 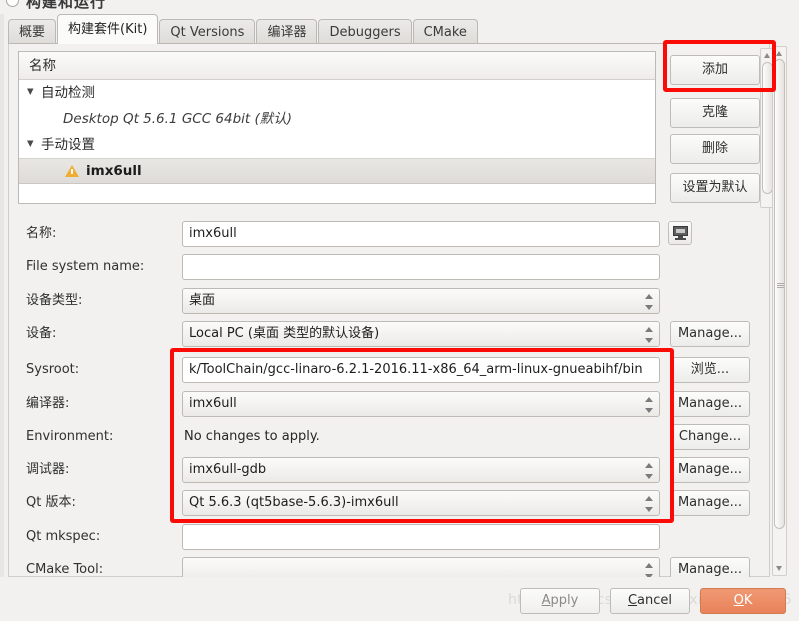 What do you see at coordinates (114, 171) in the screenshot?
I see `kit-item-label: imx6ull` at bounding box center [114, 171].